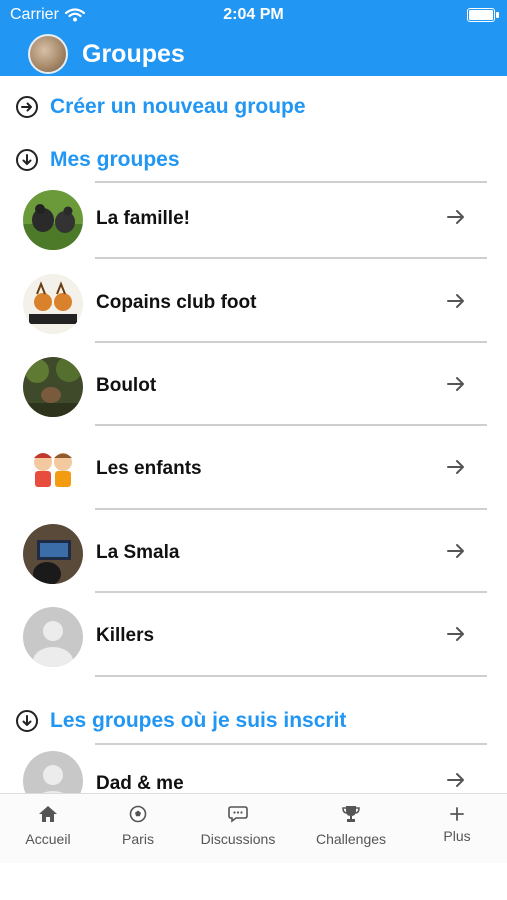  What do you see at coordinates (143, 218) in the screenshot?
I see `group-name: La famille!` at bounding box center [143, 218].